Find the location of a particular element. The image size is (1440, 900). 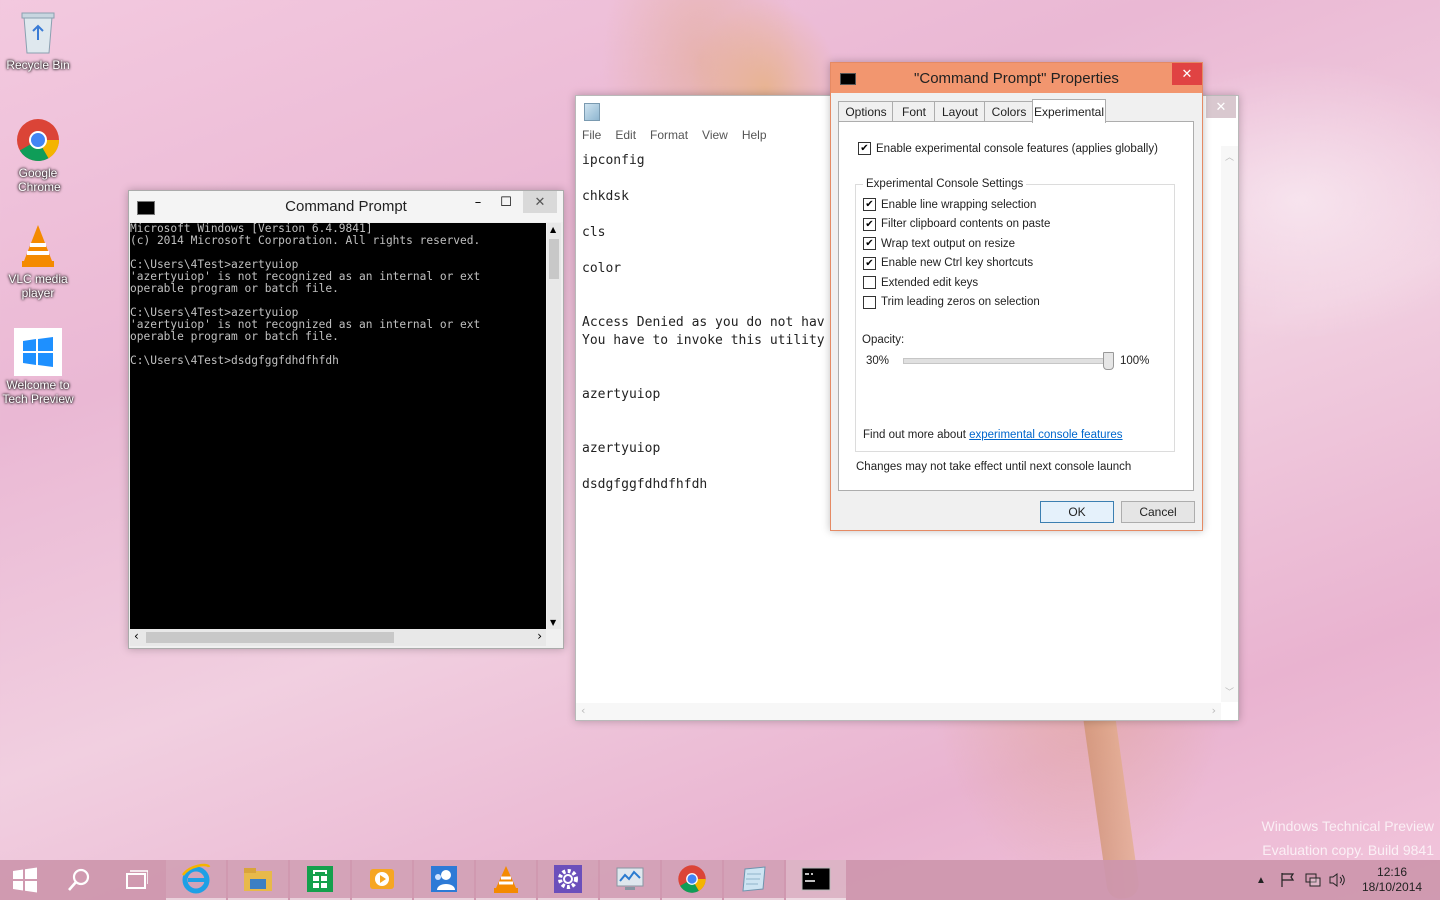

speaker-icon is located at coordinates (1337, 880).